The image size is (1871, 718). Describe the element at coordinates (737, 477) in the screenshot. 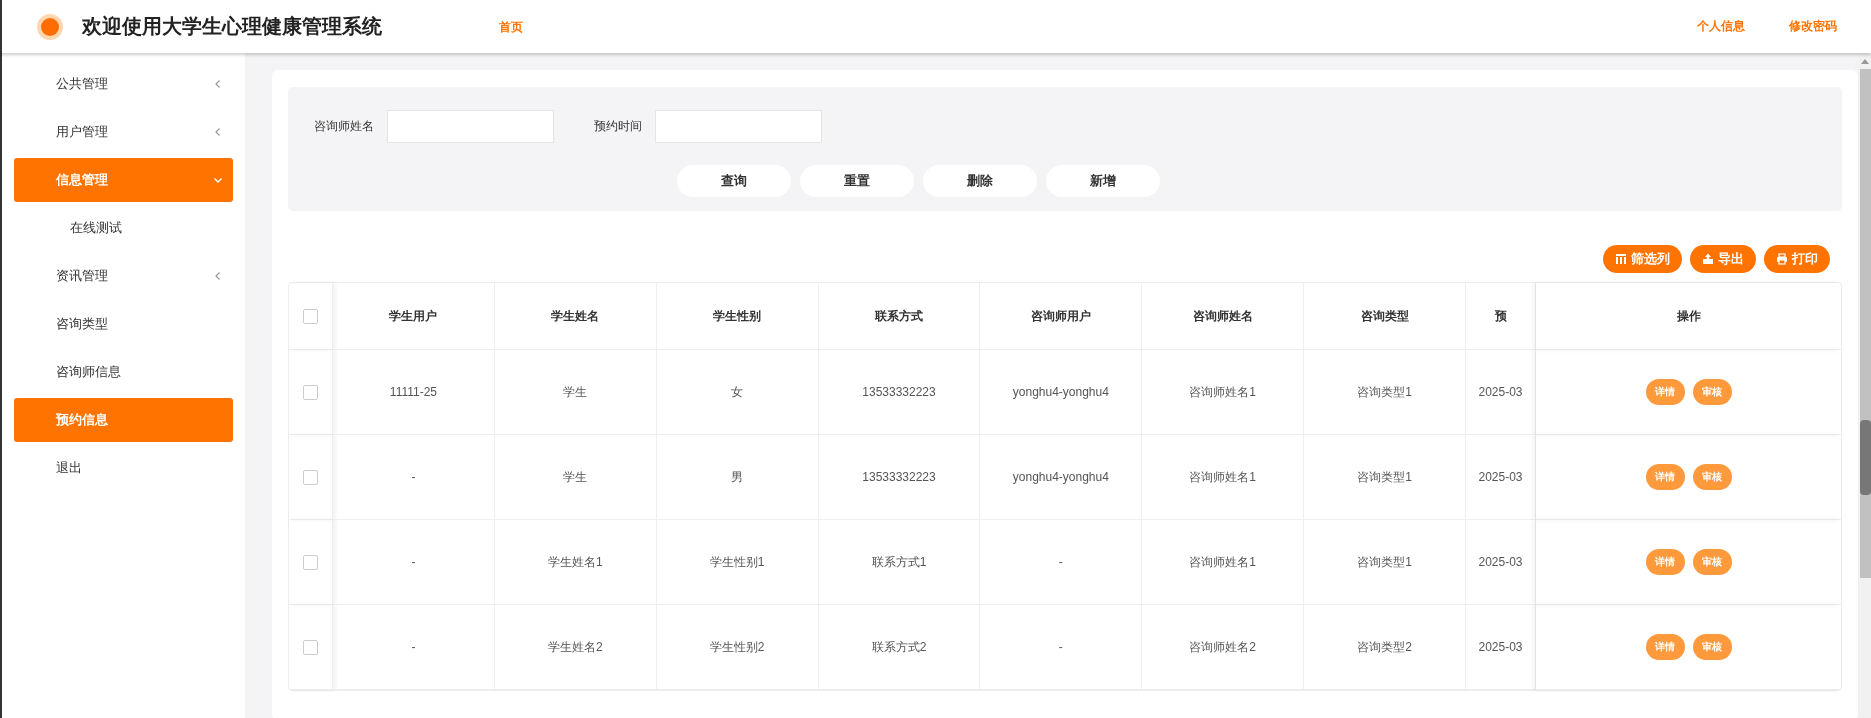

I see `table-cell: 男` at that location.